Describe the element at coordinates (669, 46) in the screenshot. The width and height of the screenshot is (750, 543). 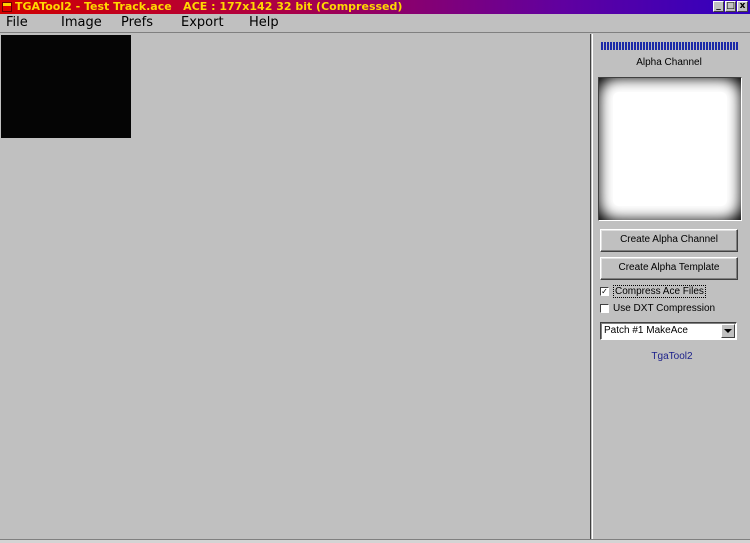
I see `progress-bar` at that location.